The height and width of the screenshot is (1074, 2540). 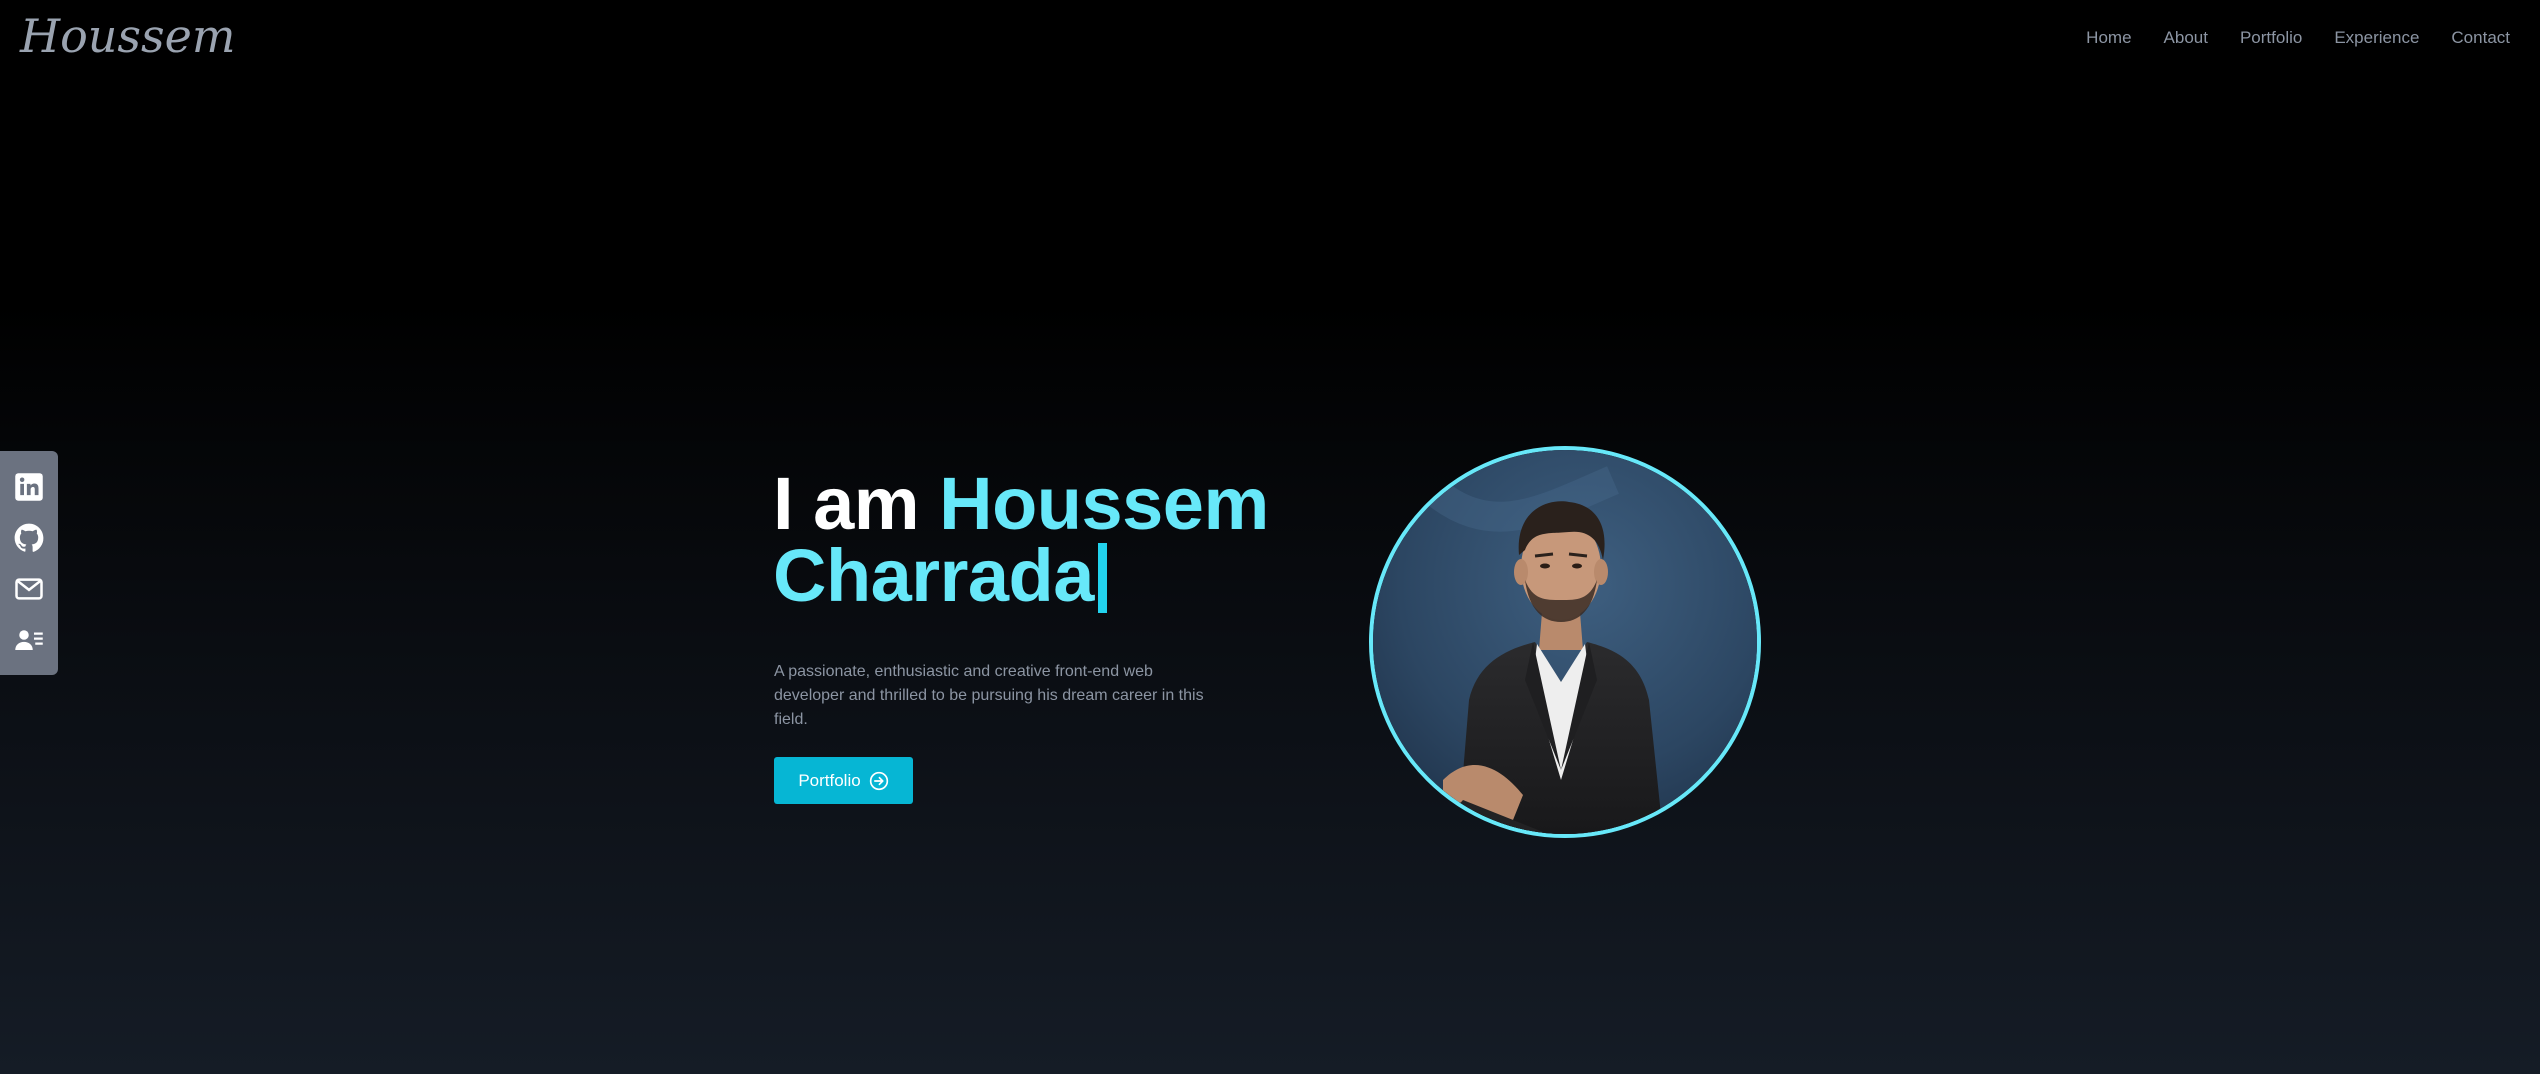 I want to click on name-first: Houssem, so click(x=1104, y=503).